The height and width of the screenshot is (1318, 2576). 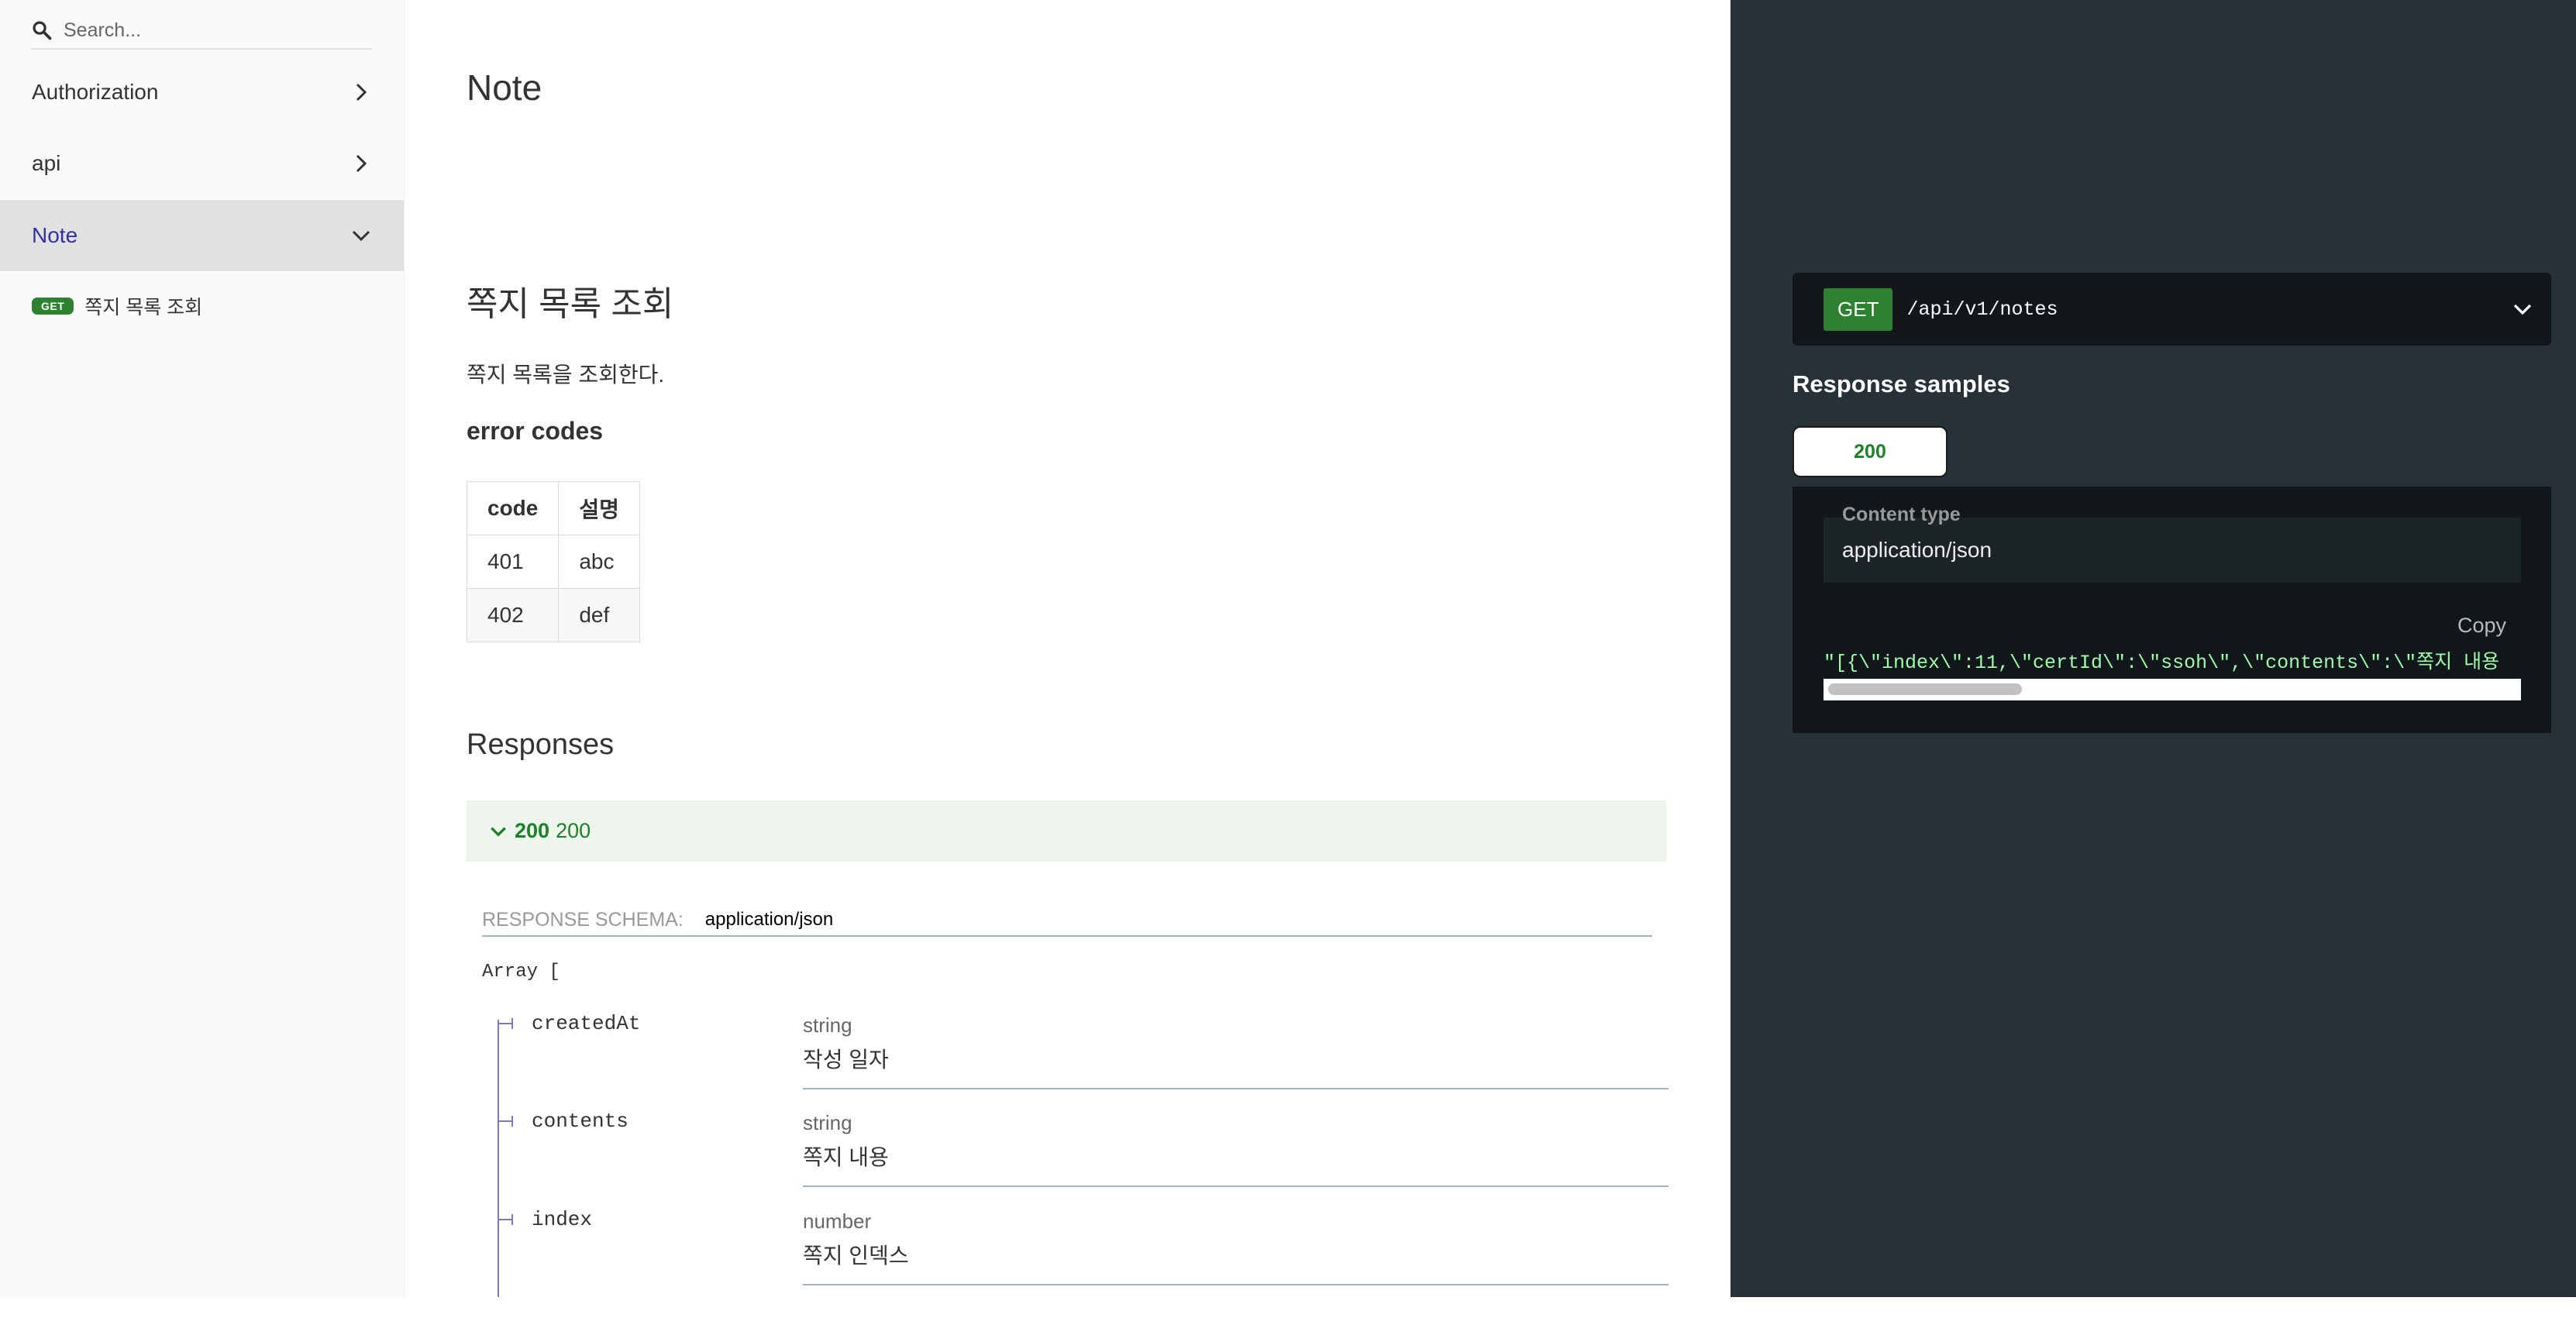 I want to click on property-name: index, so click(x=562, y=1219).